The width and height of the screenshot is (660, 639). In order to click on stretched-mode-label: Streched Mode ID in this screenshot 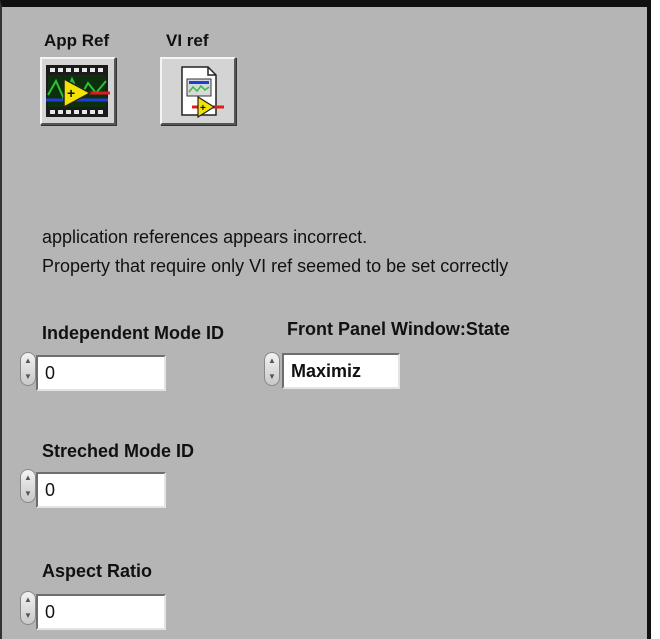, I will do `click(118, 451)`.